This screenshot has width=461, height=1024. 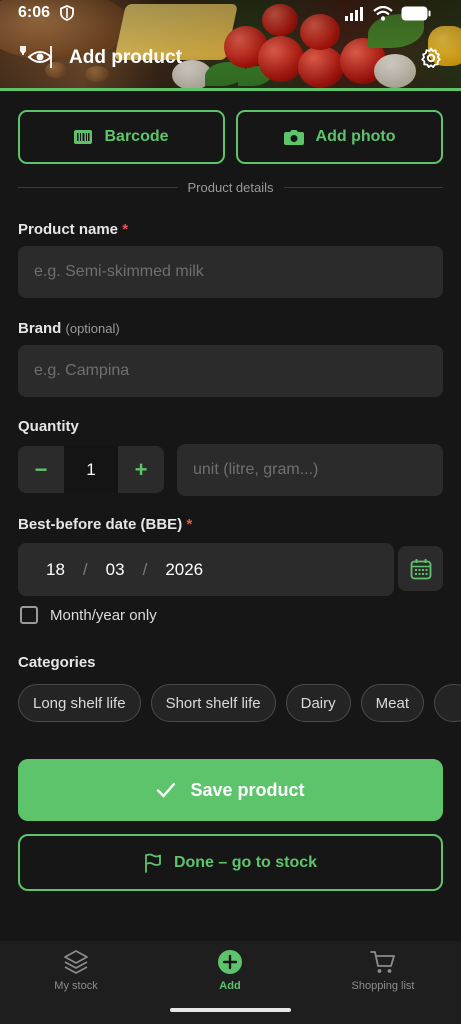 I want to click on brand-label: Brand (optional), so click(x=69, y=328).